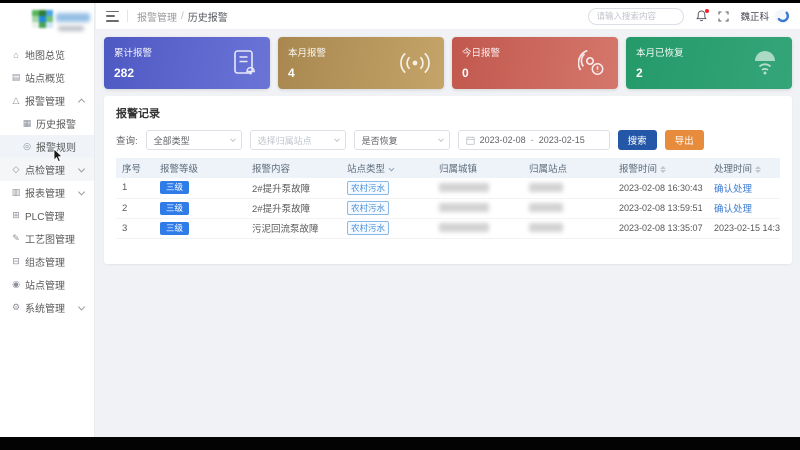 The image size is (800, 450). I want to click on cell-no: 3, so click(135, 228).